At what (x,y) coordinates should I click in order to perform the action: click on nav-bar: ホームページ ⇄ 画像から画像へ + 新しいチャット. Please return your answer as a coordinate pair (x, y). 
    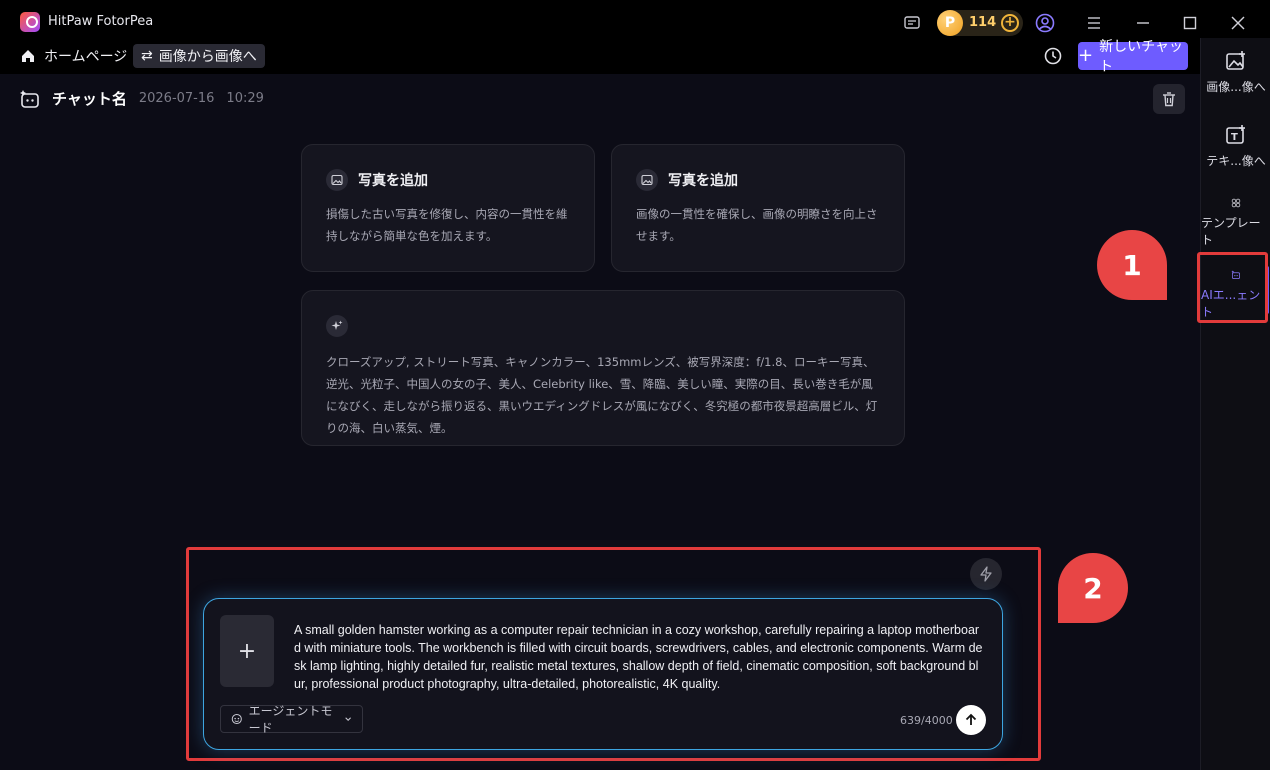
    Looking at the image, I should click on (600, 56).